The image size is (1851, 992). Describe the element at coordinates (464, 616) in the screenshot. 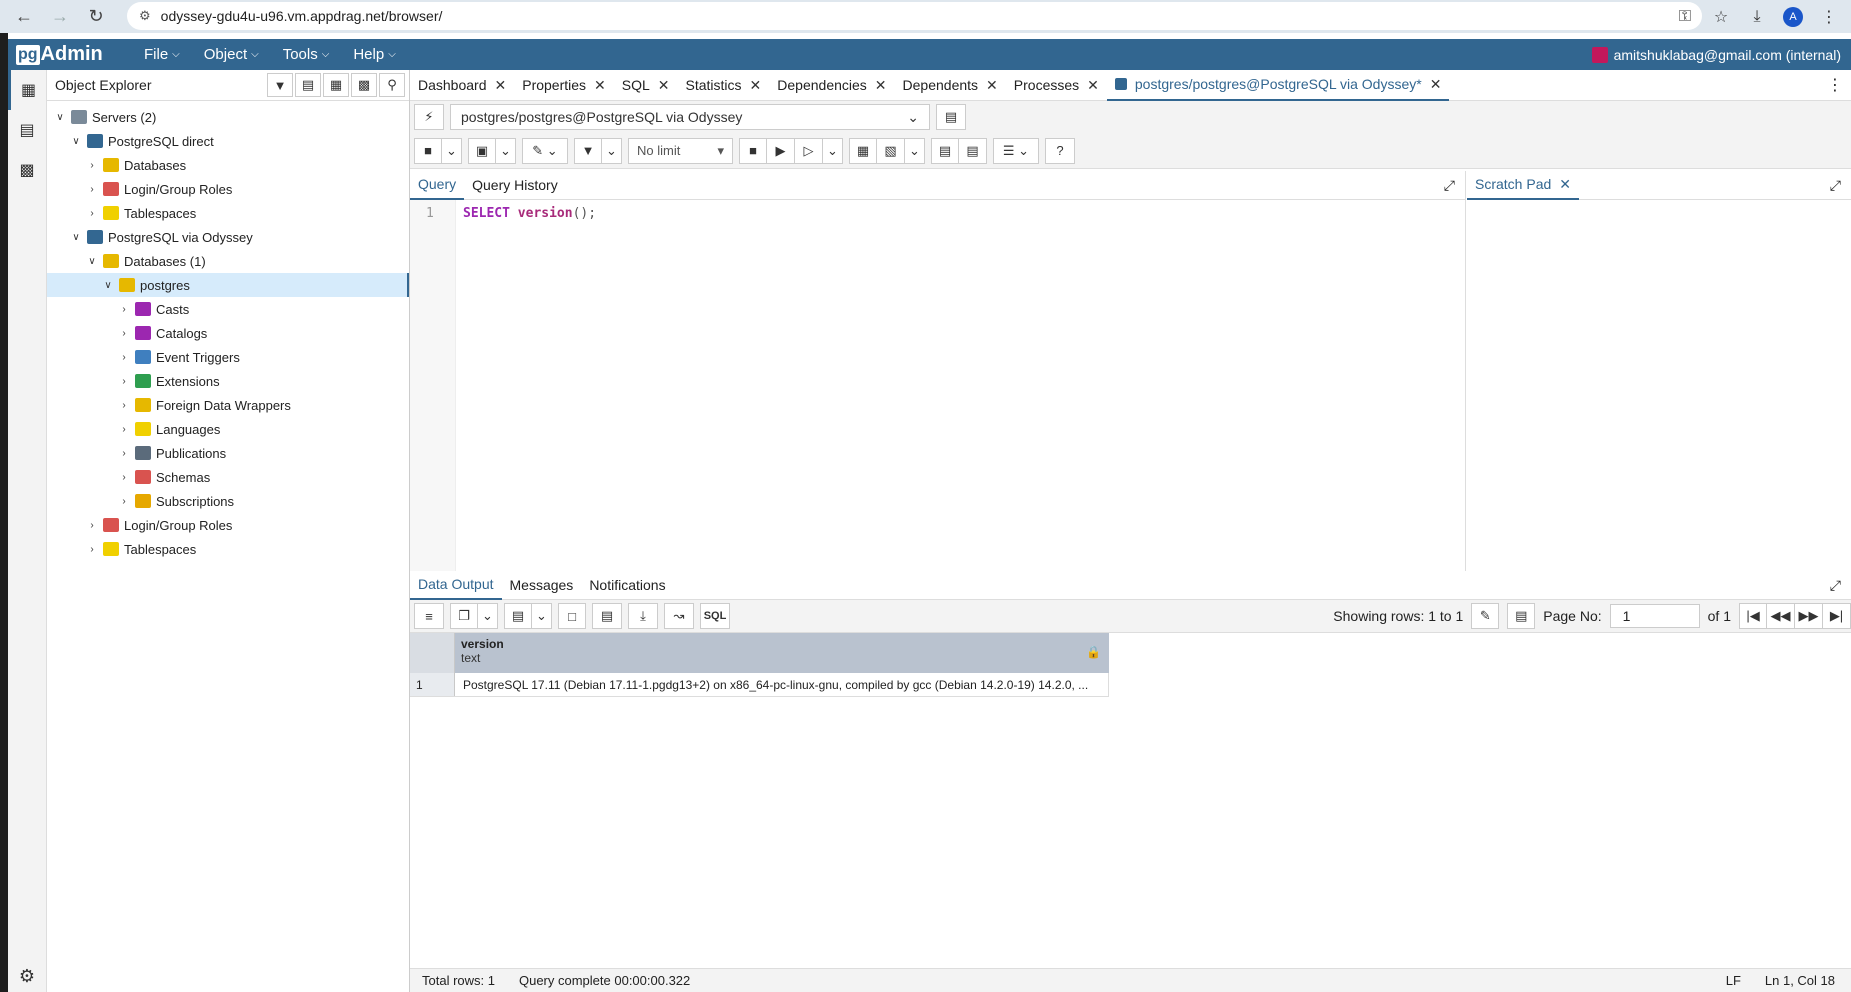

I see `copy-icon: ❐` at that location.